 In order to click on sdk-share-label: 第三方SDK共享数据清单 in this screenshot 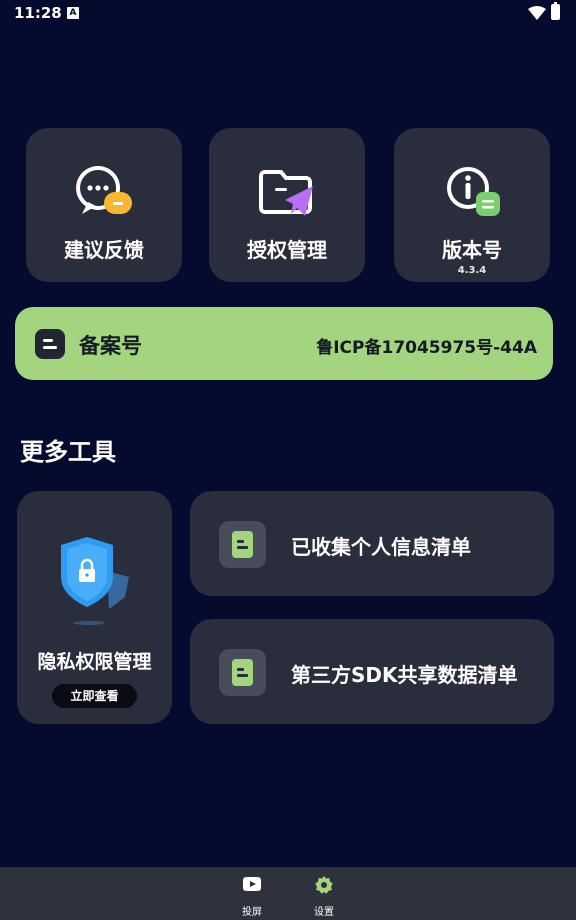, I will do `click(404, 675)`.